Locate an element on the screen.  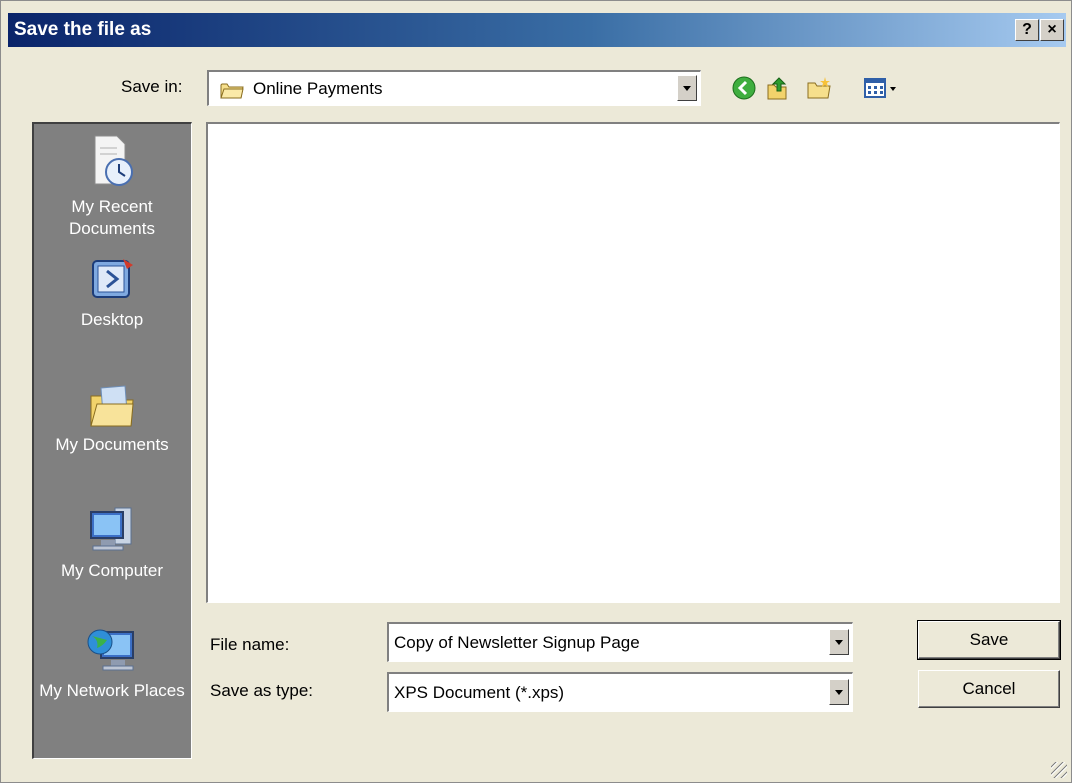
my-computer-icon is located at coordinates (111, 529).